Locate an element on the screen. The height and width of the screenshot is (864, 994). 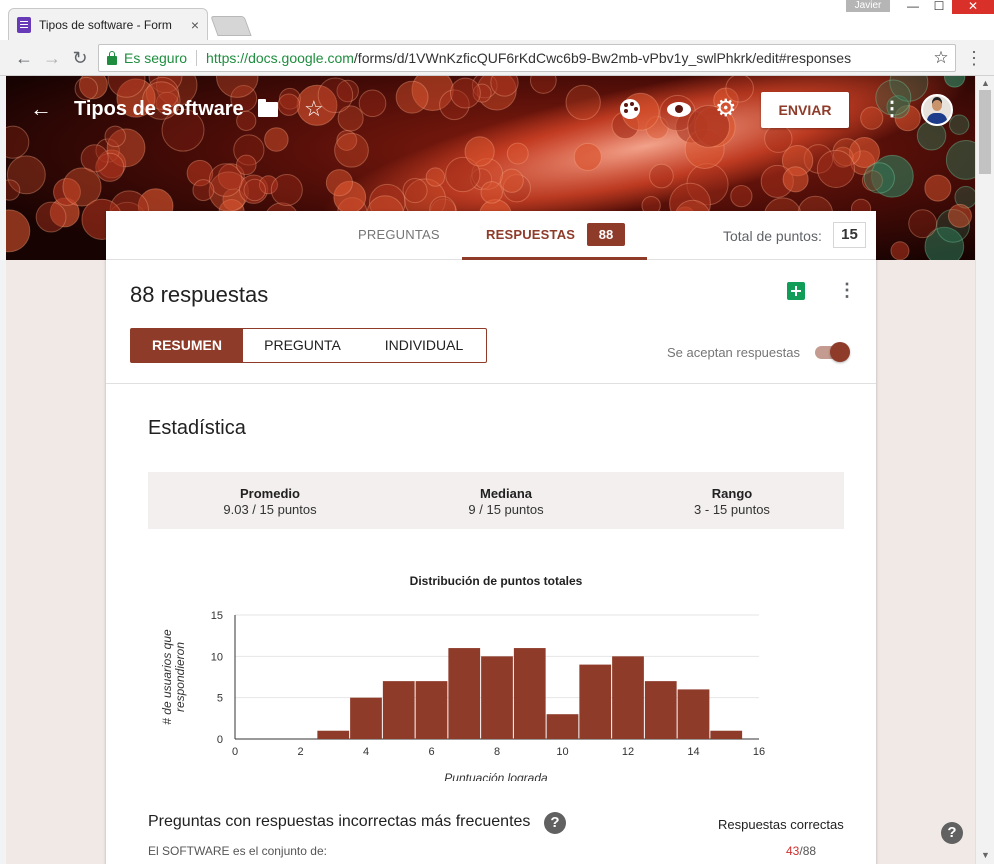
avatar is located at coordinates (937, 110).